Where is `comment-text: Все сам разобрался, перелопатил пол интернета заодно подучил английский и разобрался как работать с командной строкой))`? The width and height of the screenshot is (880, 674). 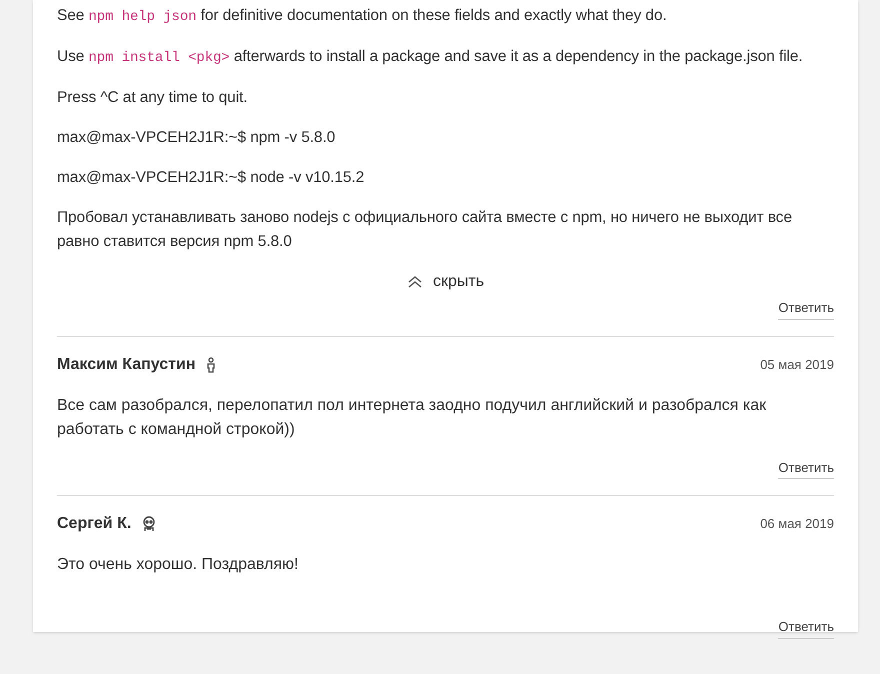 comment-text: Все сам разобрался, перелопатил пол интернета заодно подучил английский и разобрался как работать с командной строкой)) is located at coordinates (412, 418).